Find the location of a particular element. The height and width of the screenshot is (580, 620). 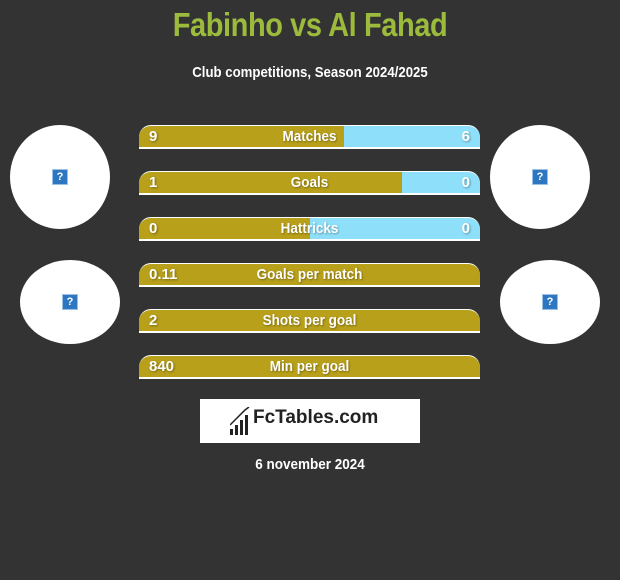

stat-label: Goals is located at coordinates (309, 182).